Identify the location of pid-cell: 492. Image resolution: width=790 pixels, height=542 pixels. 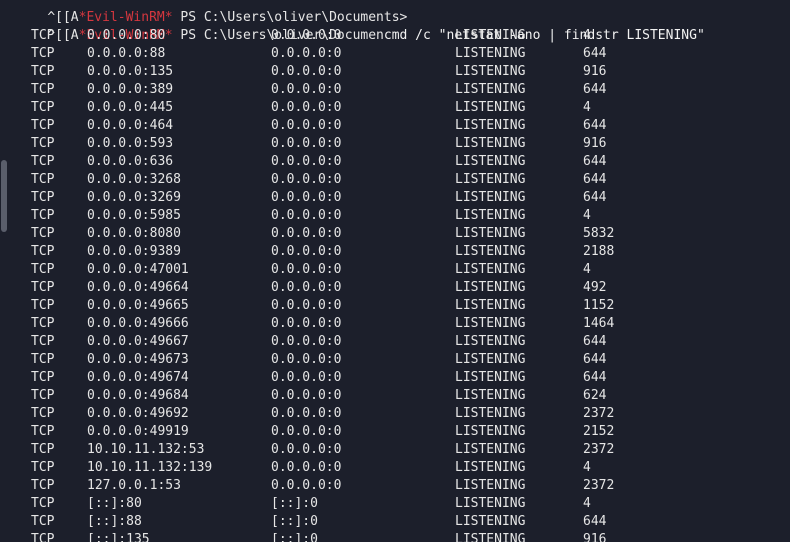
(595, 287).